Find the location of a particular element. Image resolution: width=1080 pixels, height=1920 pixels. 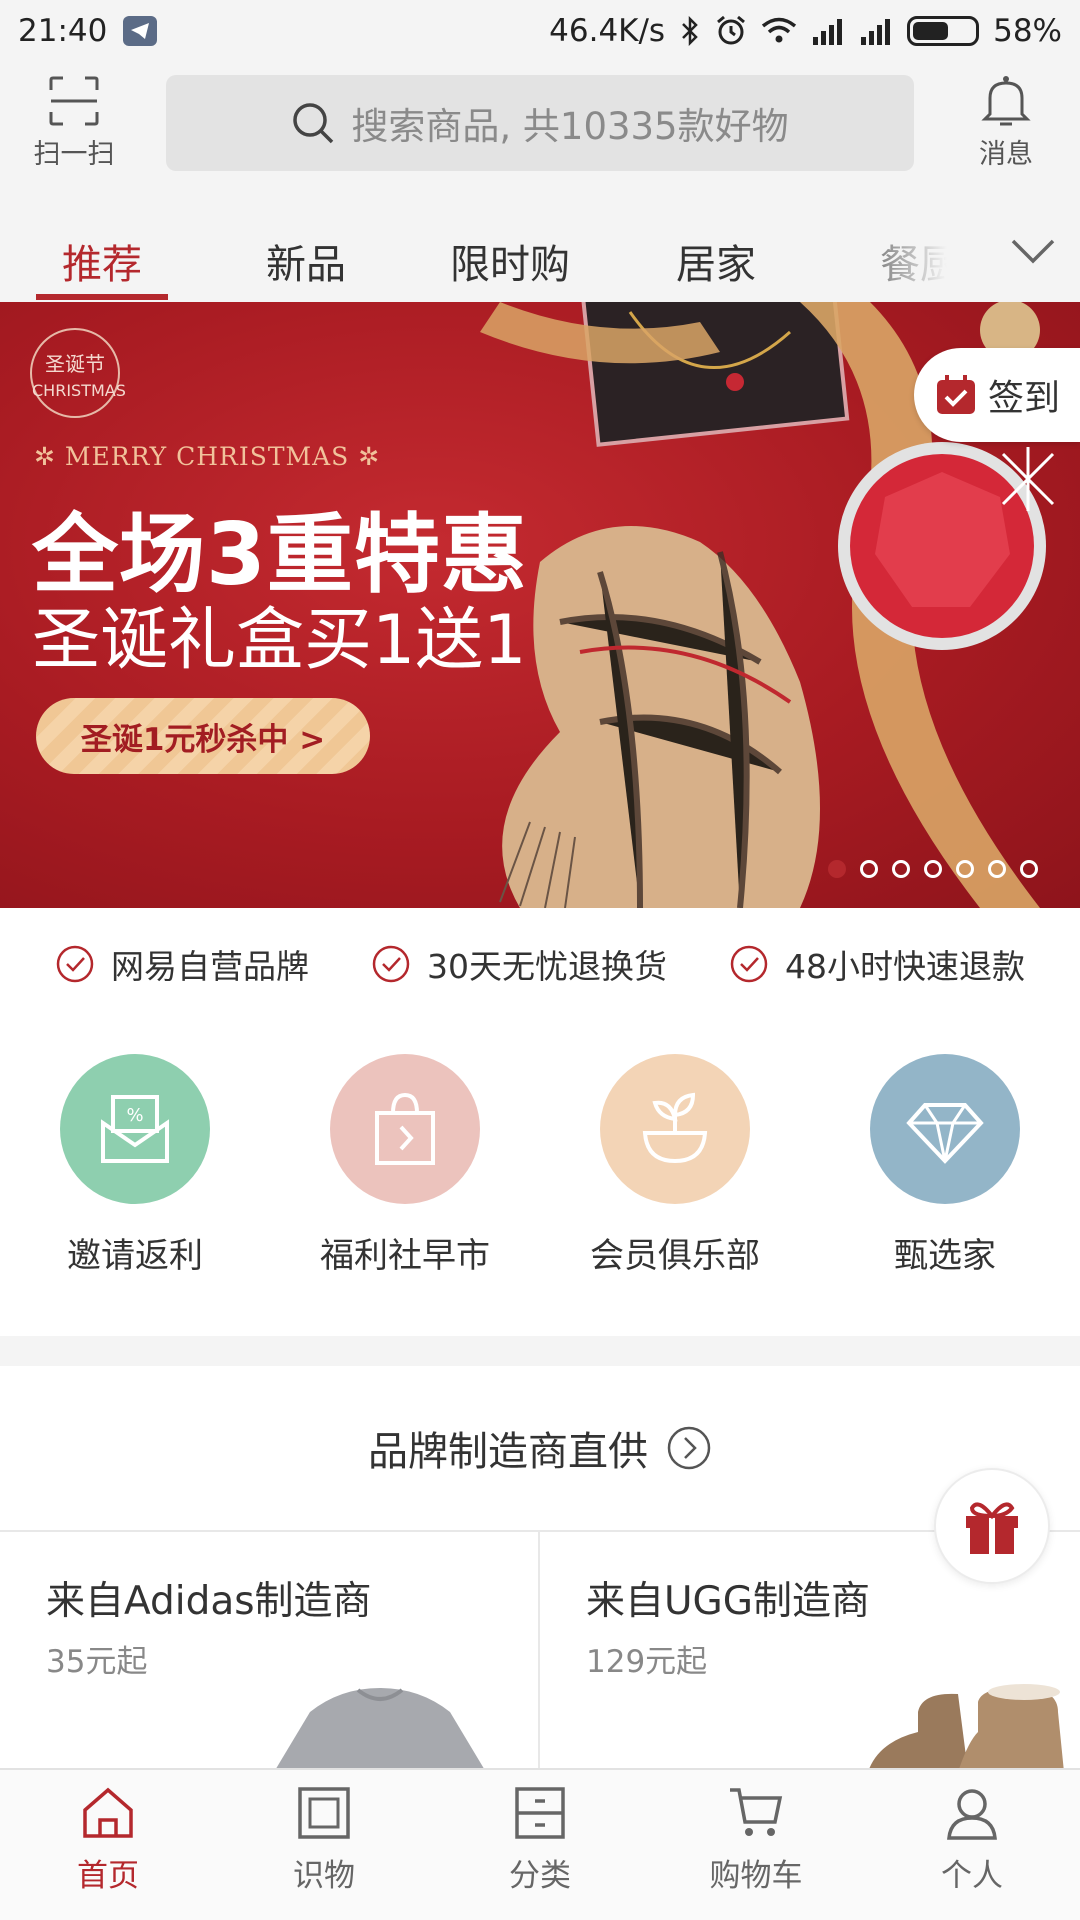

chevron-down-icon is located at coordinates (1033, 251).